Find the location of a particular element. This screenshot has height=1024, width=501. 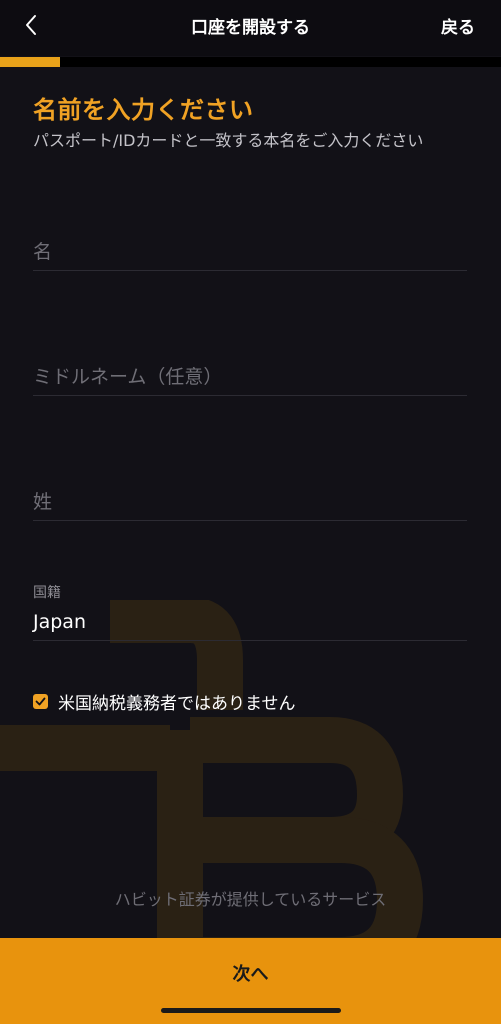

form-heading: 名前を入力ください is located at coordinates (143, 110).